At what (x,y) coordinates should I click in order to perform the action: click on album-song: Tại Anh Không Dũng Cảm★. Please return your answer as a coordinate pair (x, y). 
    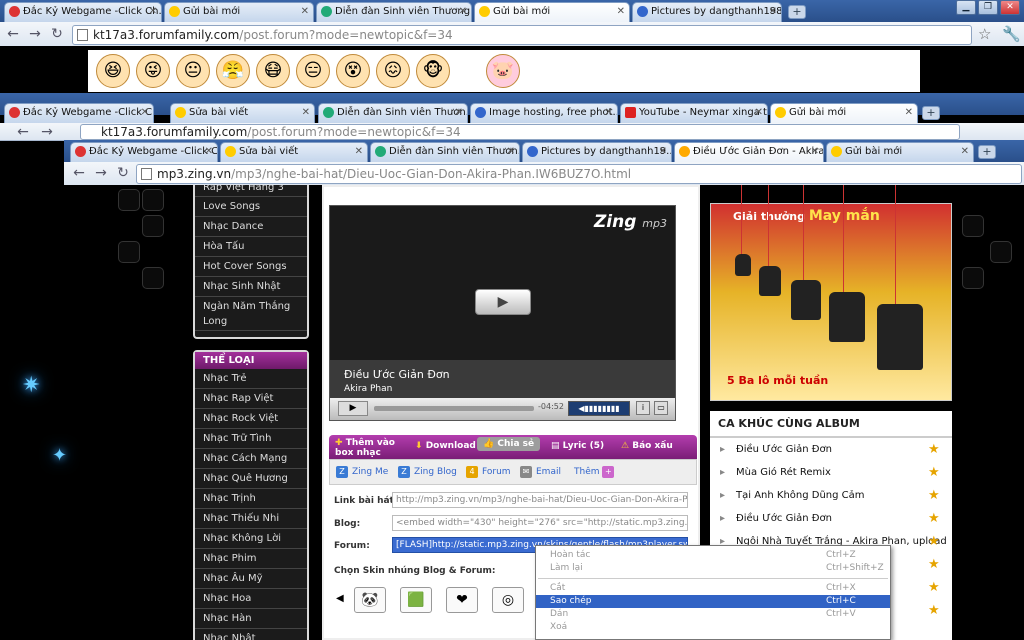
    Looking at the image, I should click on (831, 495).